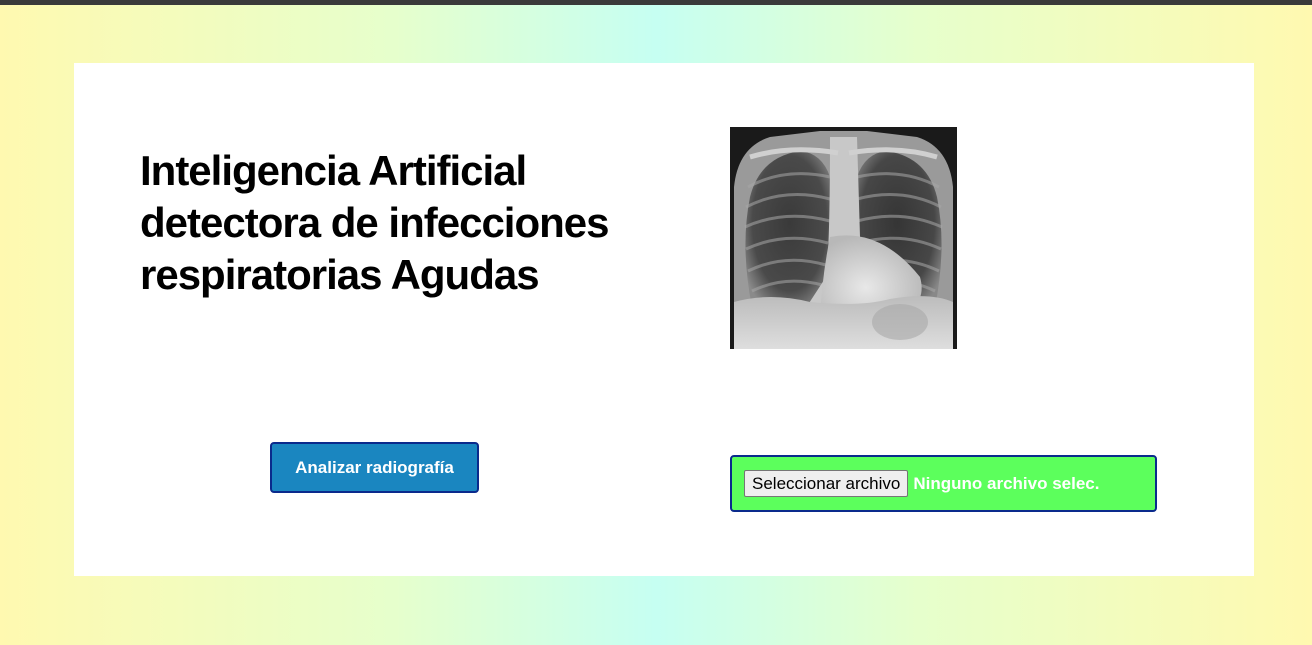 The height and width of the screenshot is (645, 1312). I want to click on title-line-2: detectora de infecciones, so click(374, 222).